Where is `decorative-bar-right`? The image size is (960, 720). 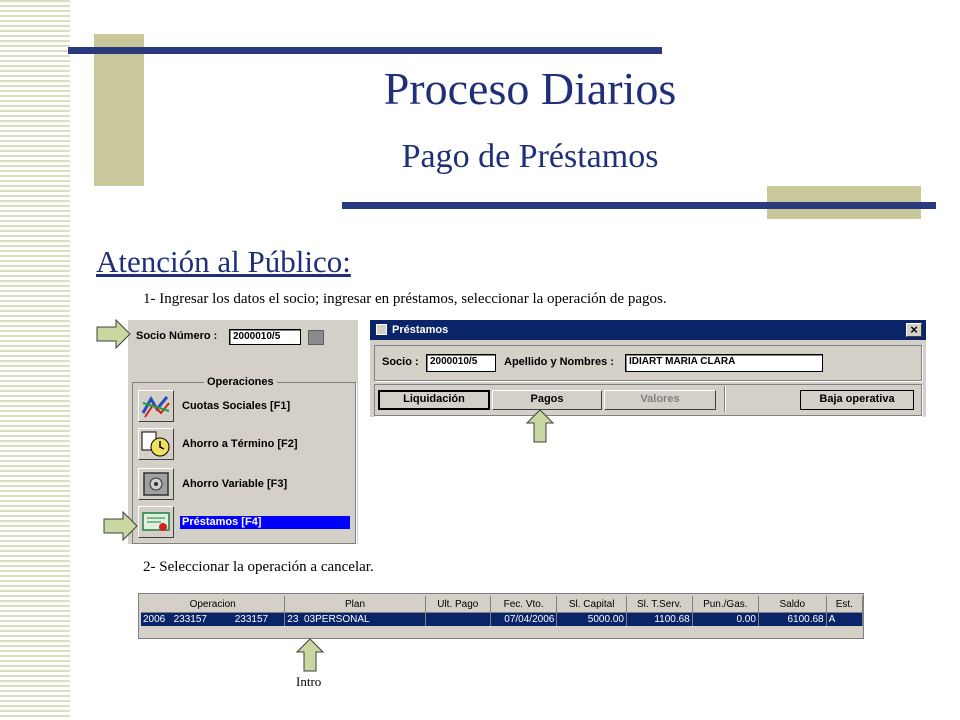 decorative-bar-right is located at coordinates (639, 205).